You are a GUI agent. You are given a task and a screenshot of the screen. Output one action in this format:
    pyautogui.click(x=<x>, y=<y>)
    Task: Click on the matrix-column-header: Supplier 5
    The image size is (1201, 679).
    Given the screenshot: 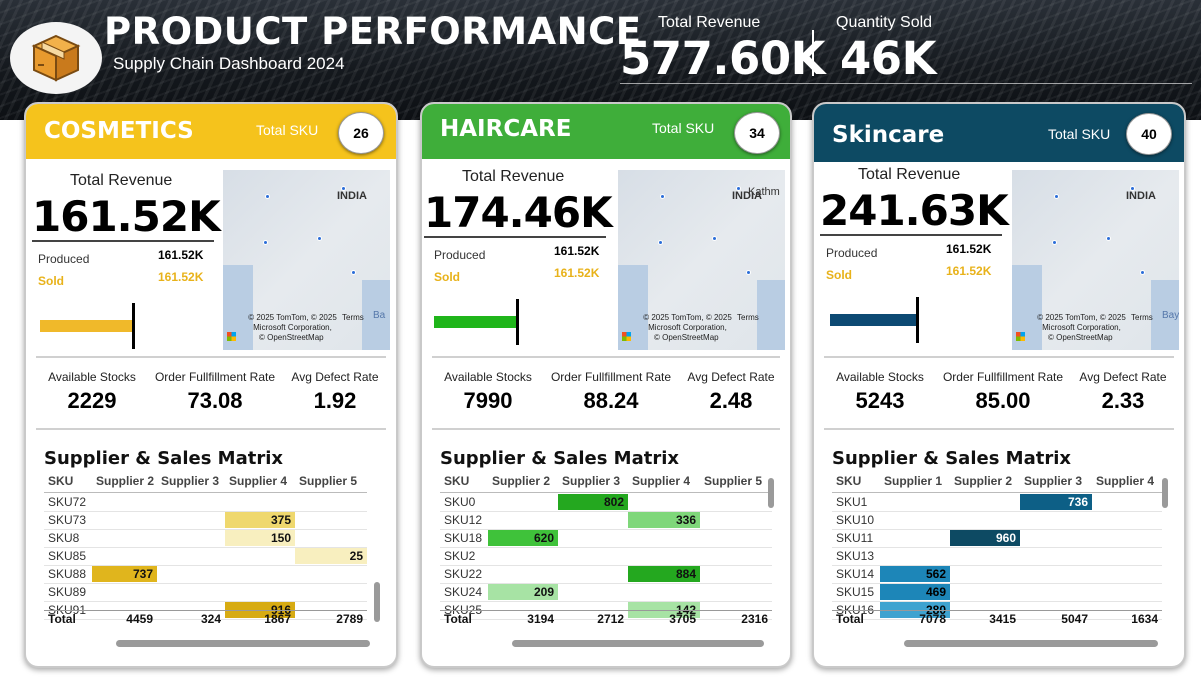 What is the action you would take?
    pyautogui.click(x=740, y=483)
    